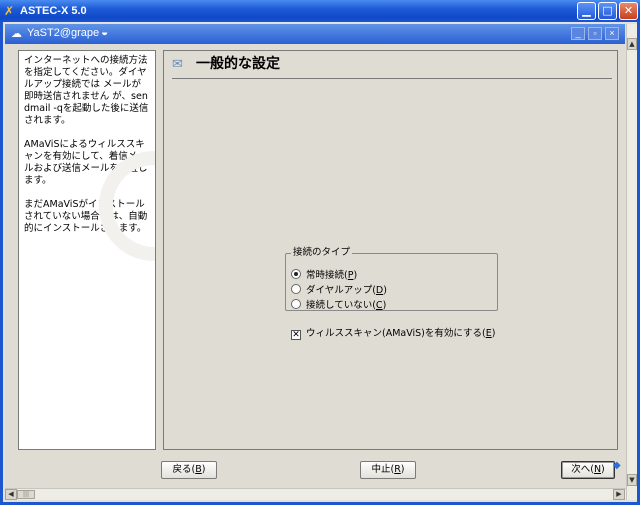 This screenshot has width=640, height=505. What do you see at coordinates (338, 305) in the screenshot?
I see `radio-not-connected: 接続していない(C)` at bounding box center [338, 305].